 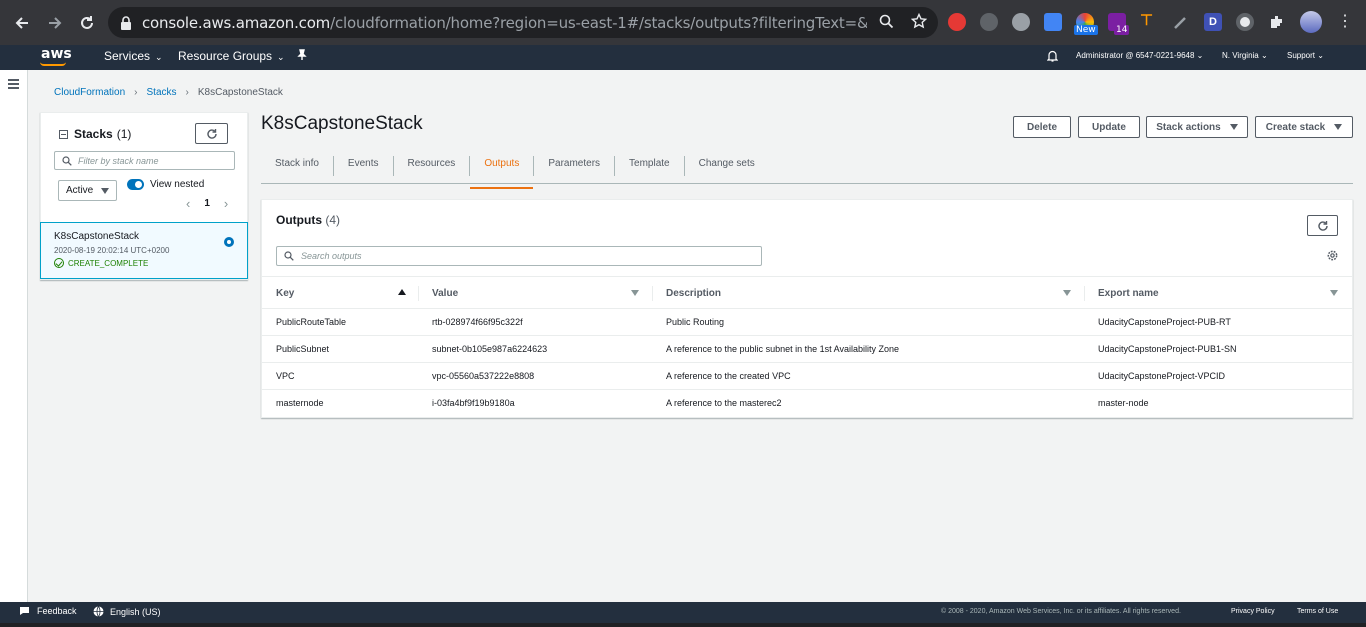 What do you see at coordinates (133, 56) in the screenshot?
I see `services-menu: Services ⌄` at bounding box center [133, 56].